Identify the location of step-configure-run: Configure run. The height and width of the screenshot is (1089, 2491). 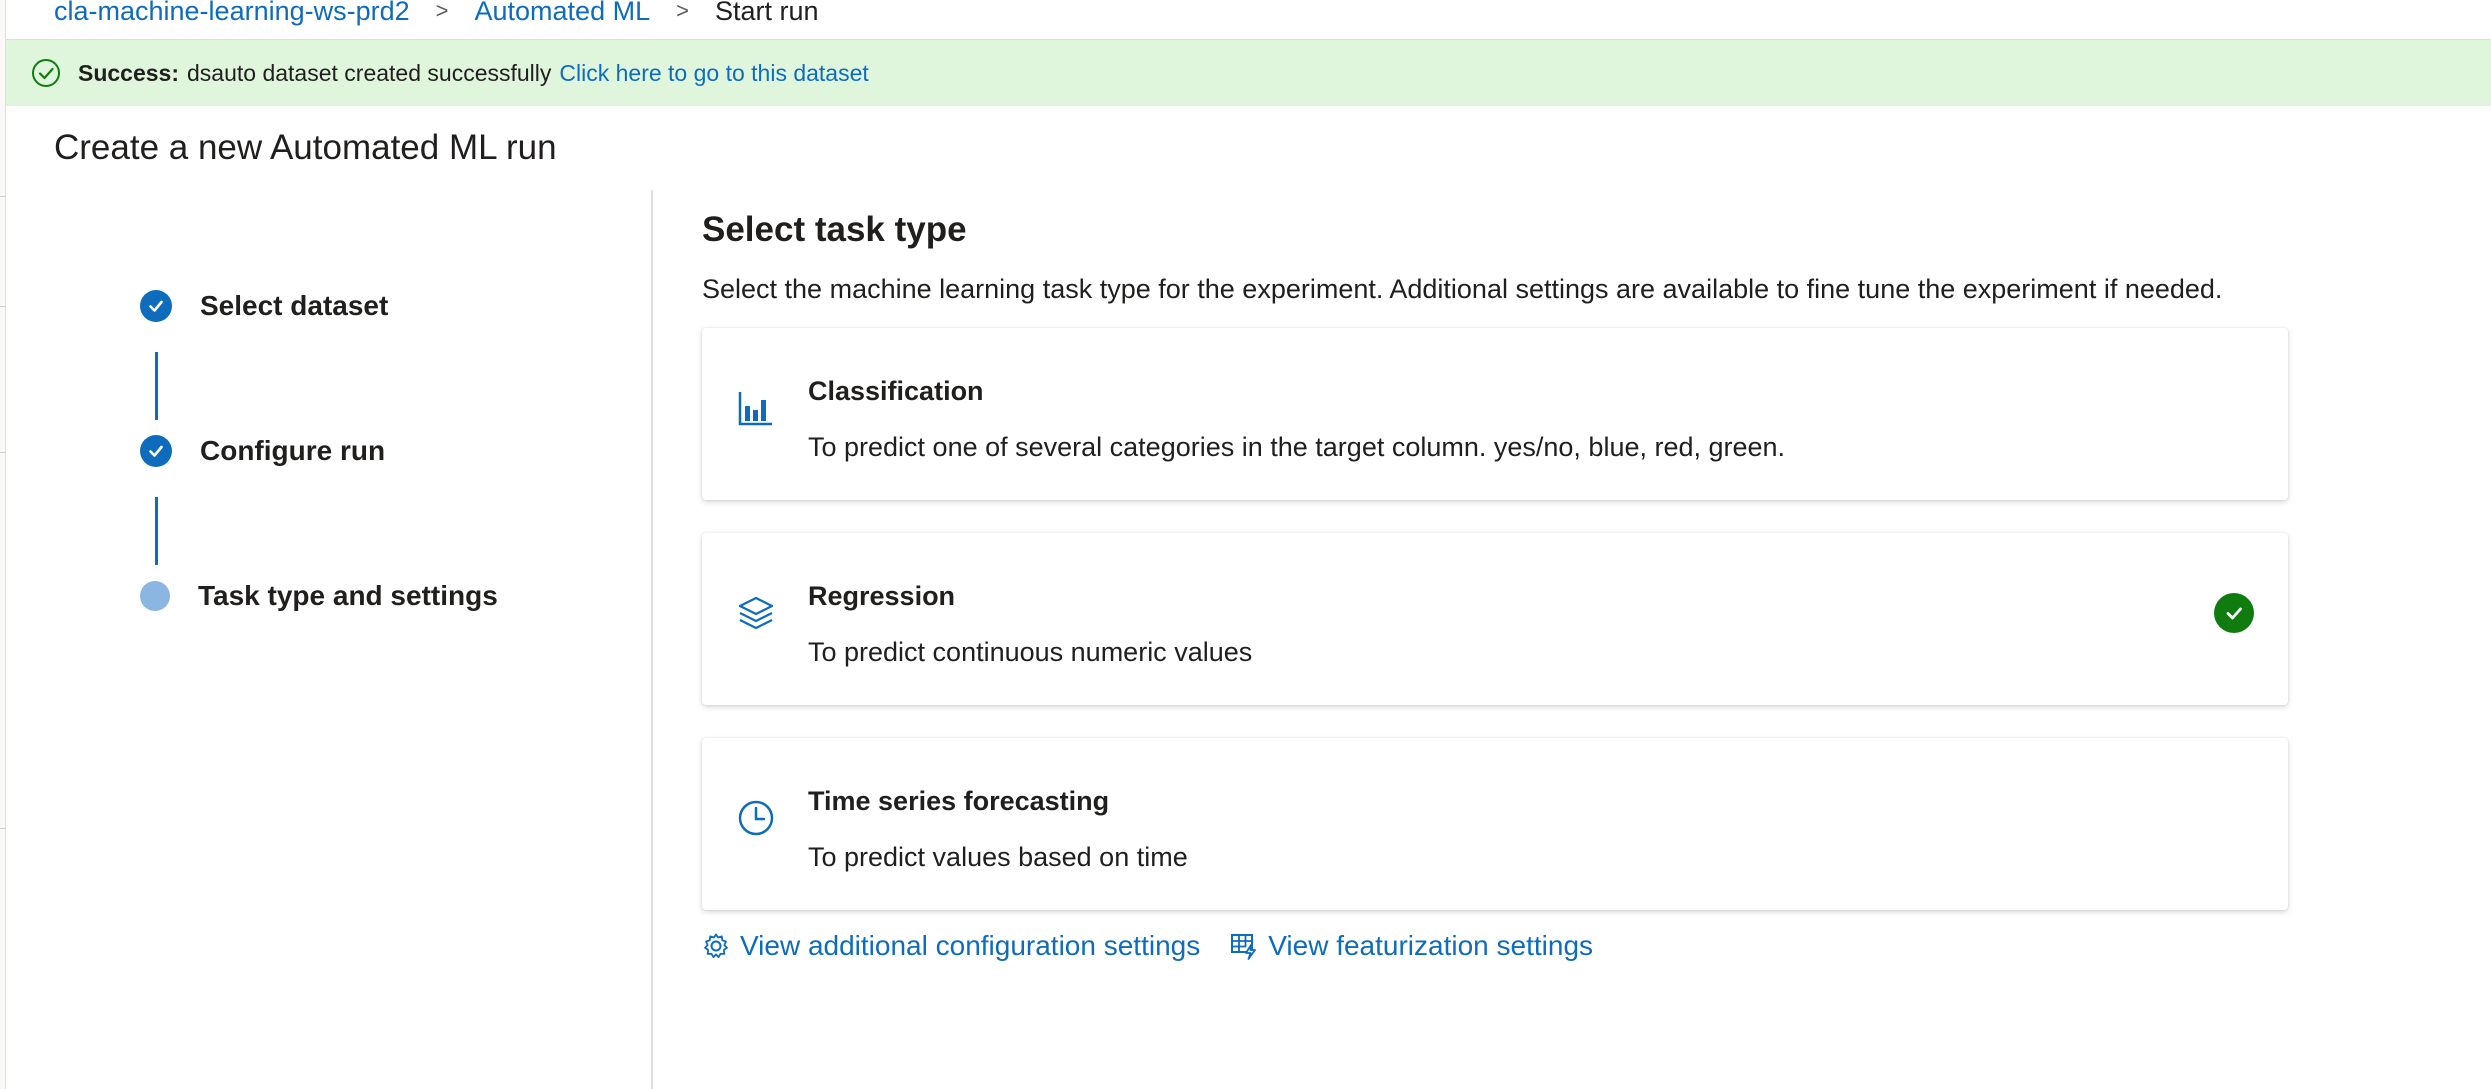
(262, 451).